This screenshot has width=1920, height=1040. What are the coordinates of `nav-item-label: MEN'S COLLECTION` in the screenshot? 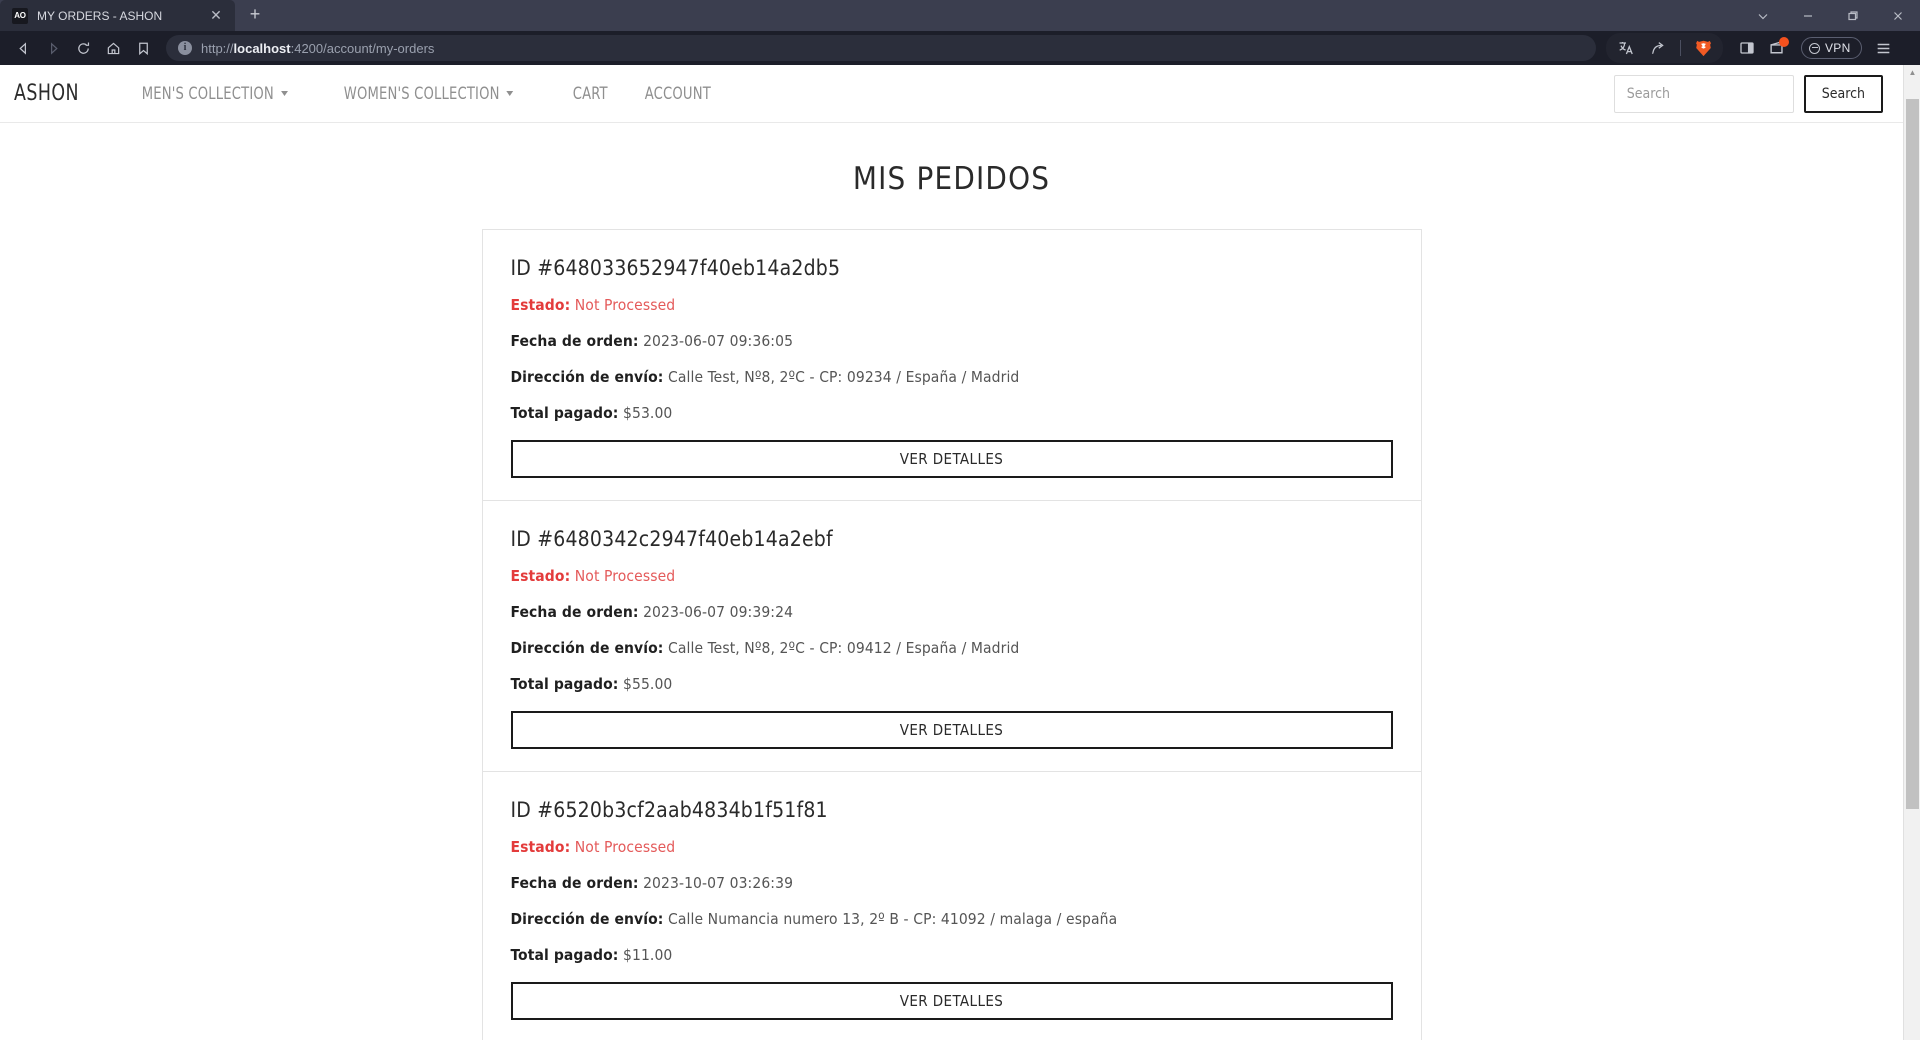 It's located at (207, 93).